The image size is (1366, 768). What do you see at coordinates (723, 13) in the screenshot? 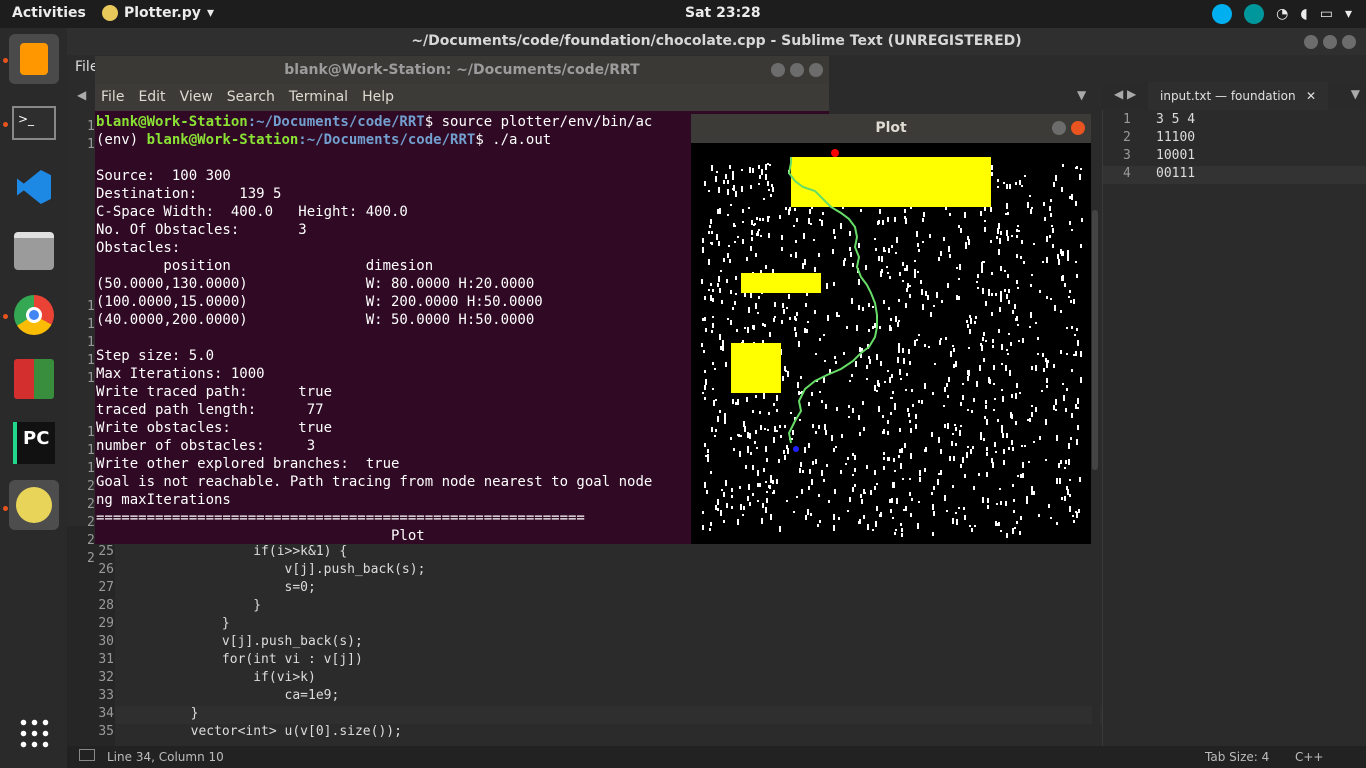
I see `clock: Sat 23:28` at bounding box center [723, 13].